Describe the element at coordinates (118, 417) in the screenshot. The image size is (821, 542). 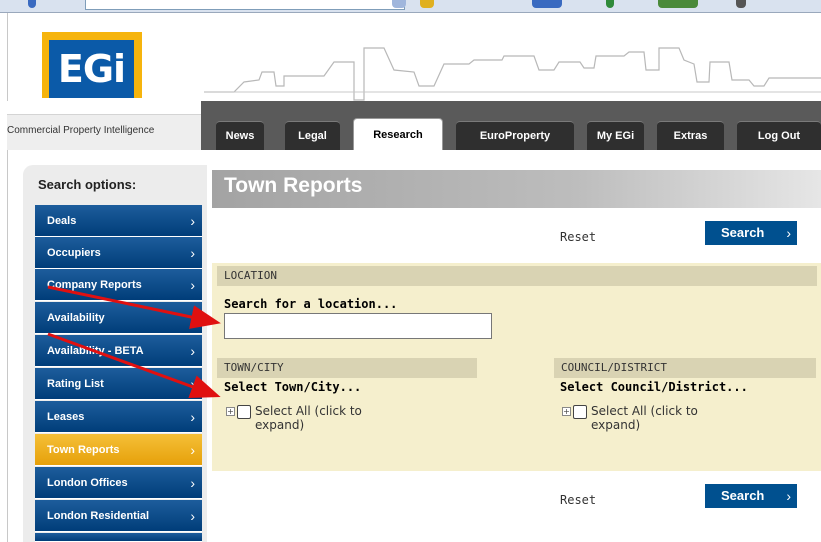
I see `sidebar-item-leases: Leases ›` at that location.